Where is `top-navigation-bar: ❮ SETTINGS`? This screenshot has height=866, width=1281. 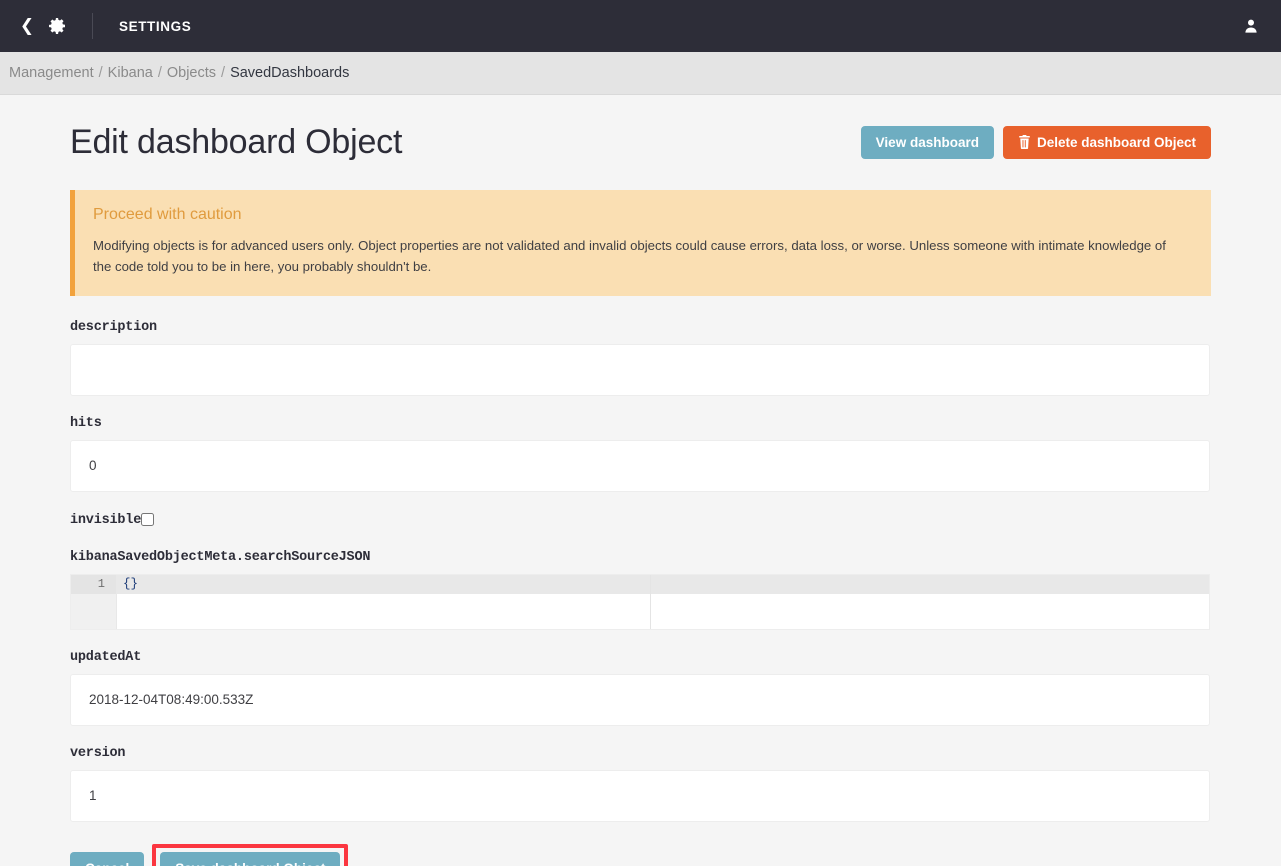 top-navigation-bar: ❮ SETTINGS is located at coordinates (640, 26).